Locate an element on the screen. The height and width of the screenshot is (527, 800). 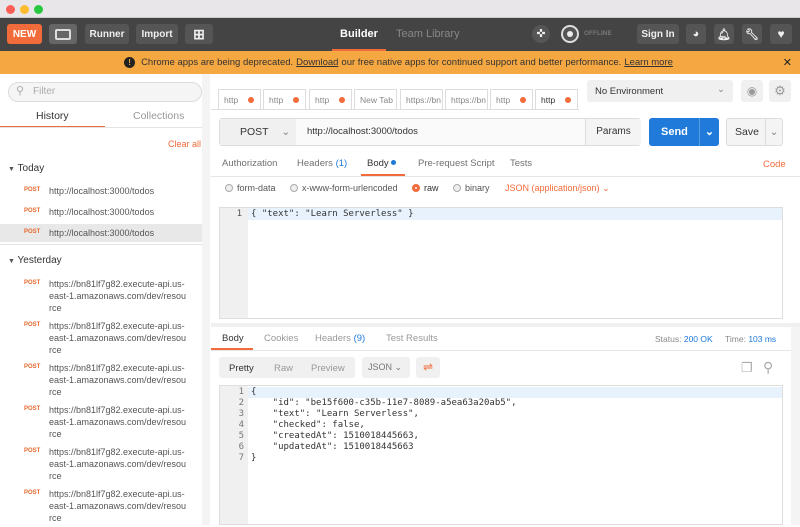
clear-all-link: Clear all is located at coordinates (184, 144).